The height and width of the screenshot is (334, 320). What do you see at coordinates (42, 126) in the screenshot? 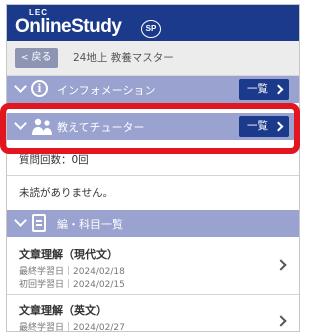
I see `people-icon` at bounding box center [42, 126].